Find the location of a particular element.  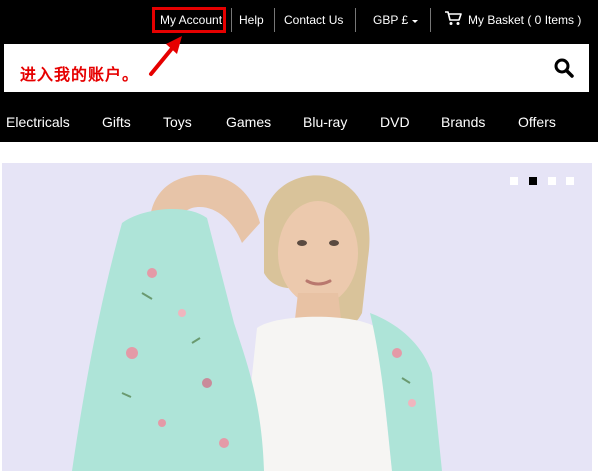

nav-item-gifts: Gifts is located at coordinates (116, 118).